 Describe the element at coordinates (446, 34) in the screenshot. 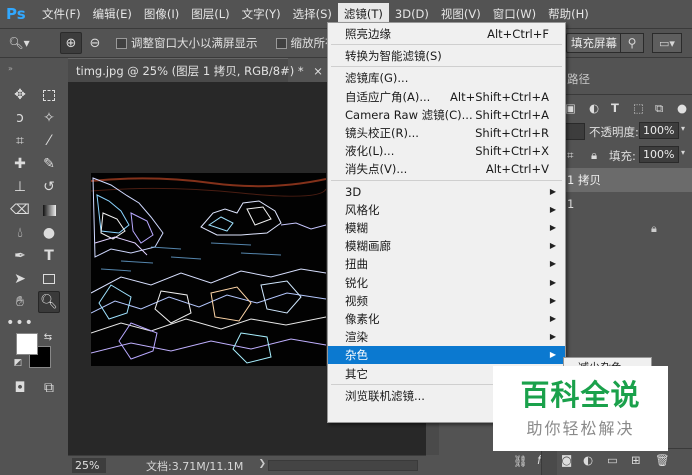

I see `filter-menu-item: 照亮边缘 Alt+Ctrl+F` at that location.